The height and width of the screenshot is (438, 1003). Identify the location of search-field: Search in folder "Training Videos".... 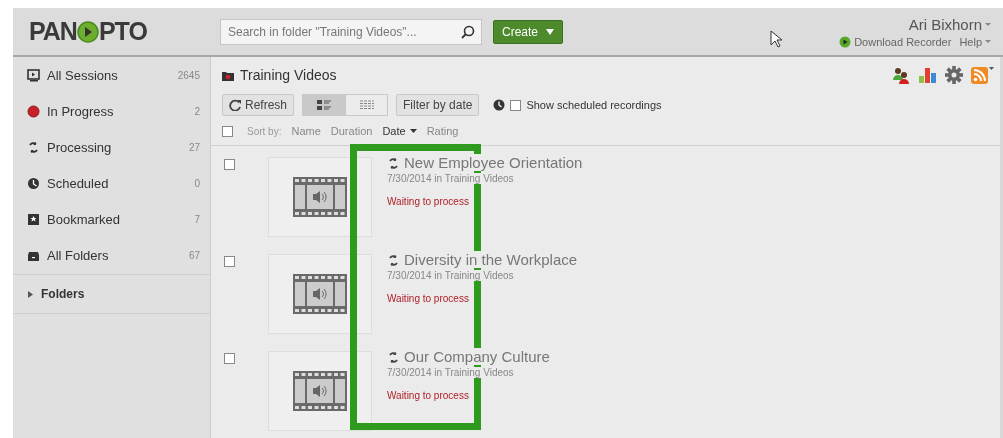
(351, 31).